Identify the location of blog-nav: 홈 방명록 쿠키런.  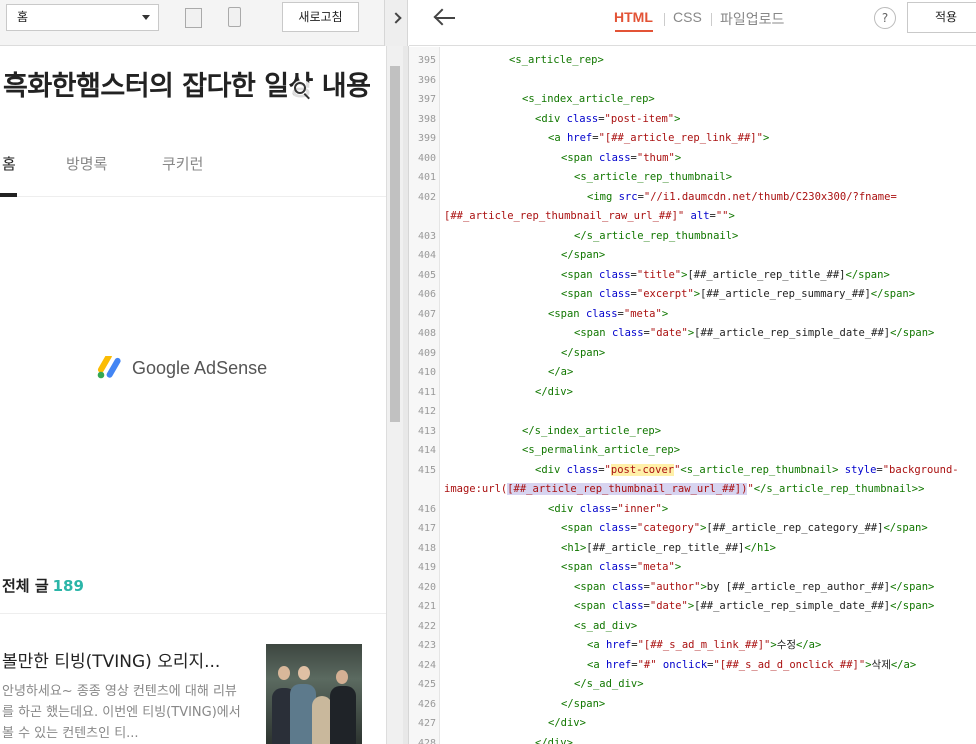
(193, 175).